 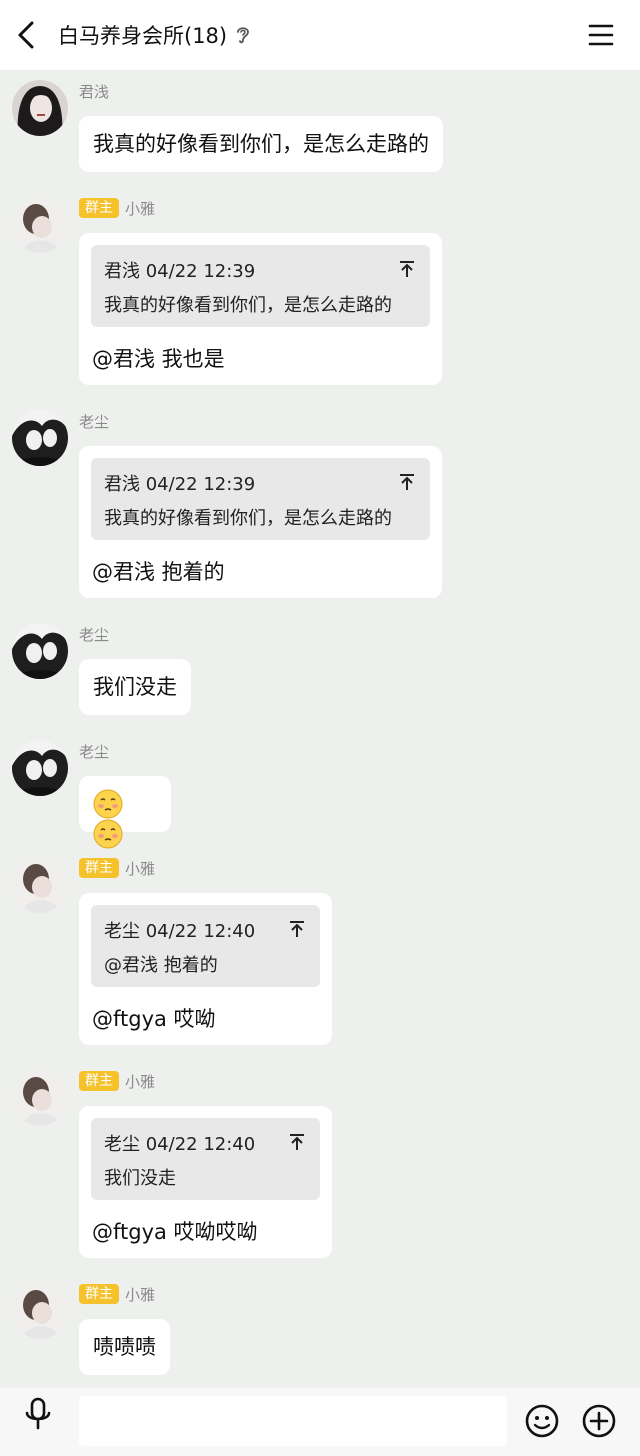 I want to click on reply-text: @ftgya 哎呦哎呦, so click(x=175, y=1232).